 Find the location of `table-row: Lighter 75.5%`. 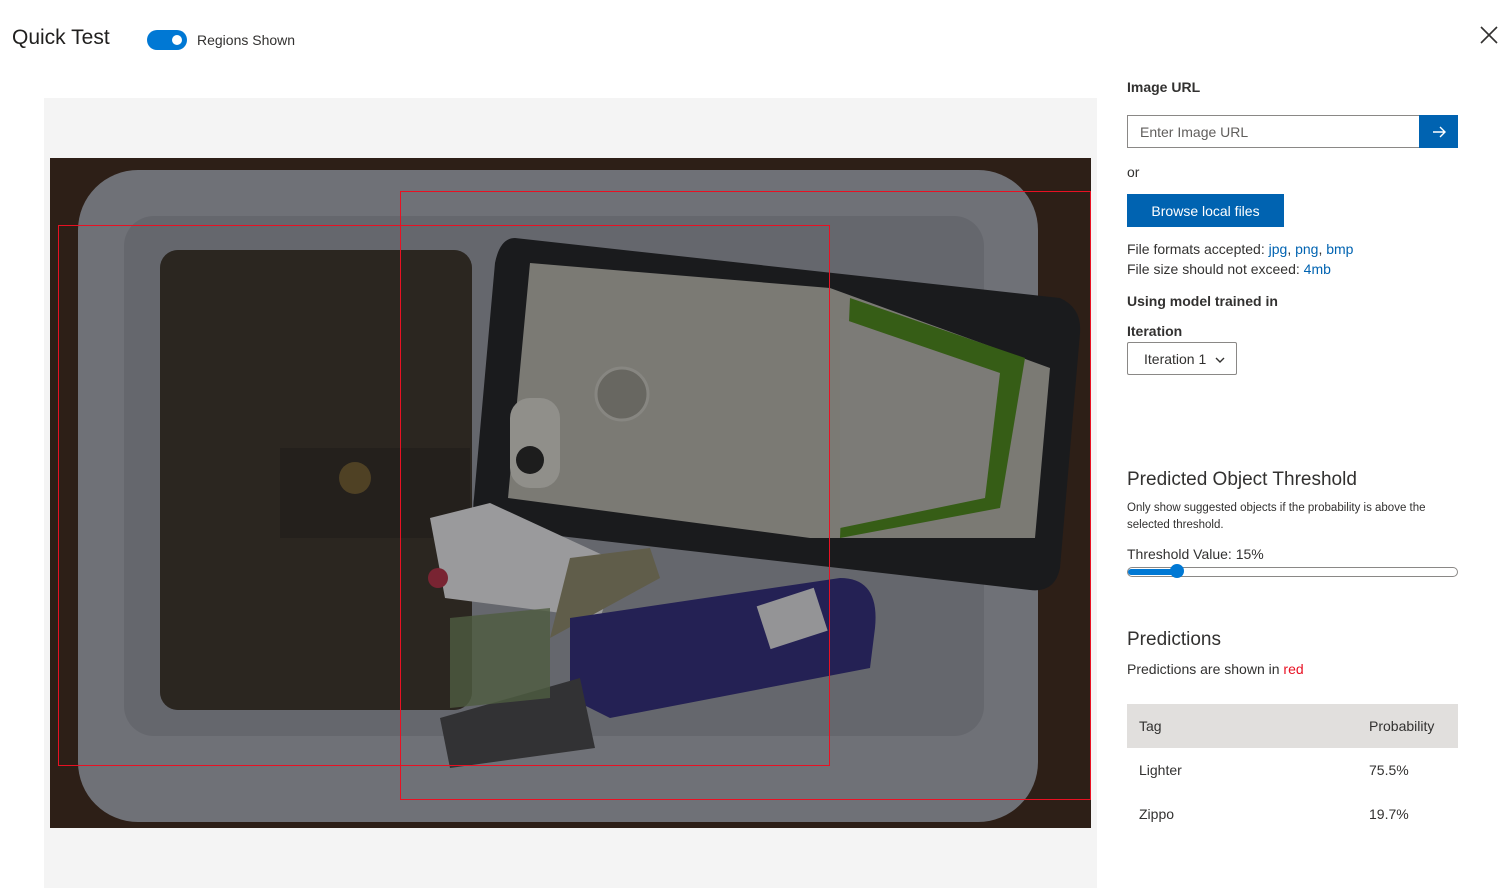

table-row: Lighter 75.5% is located at coordinates (1292, 770).